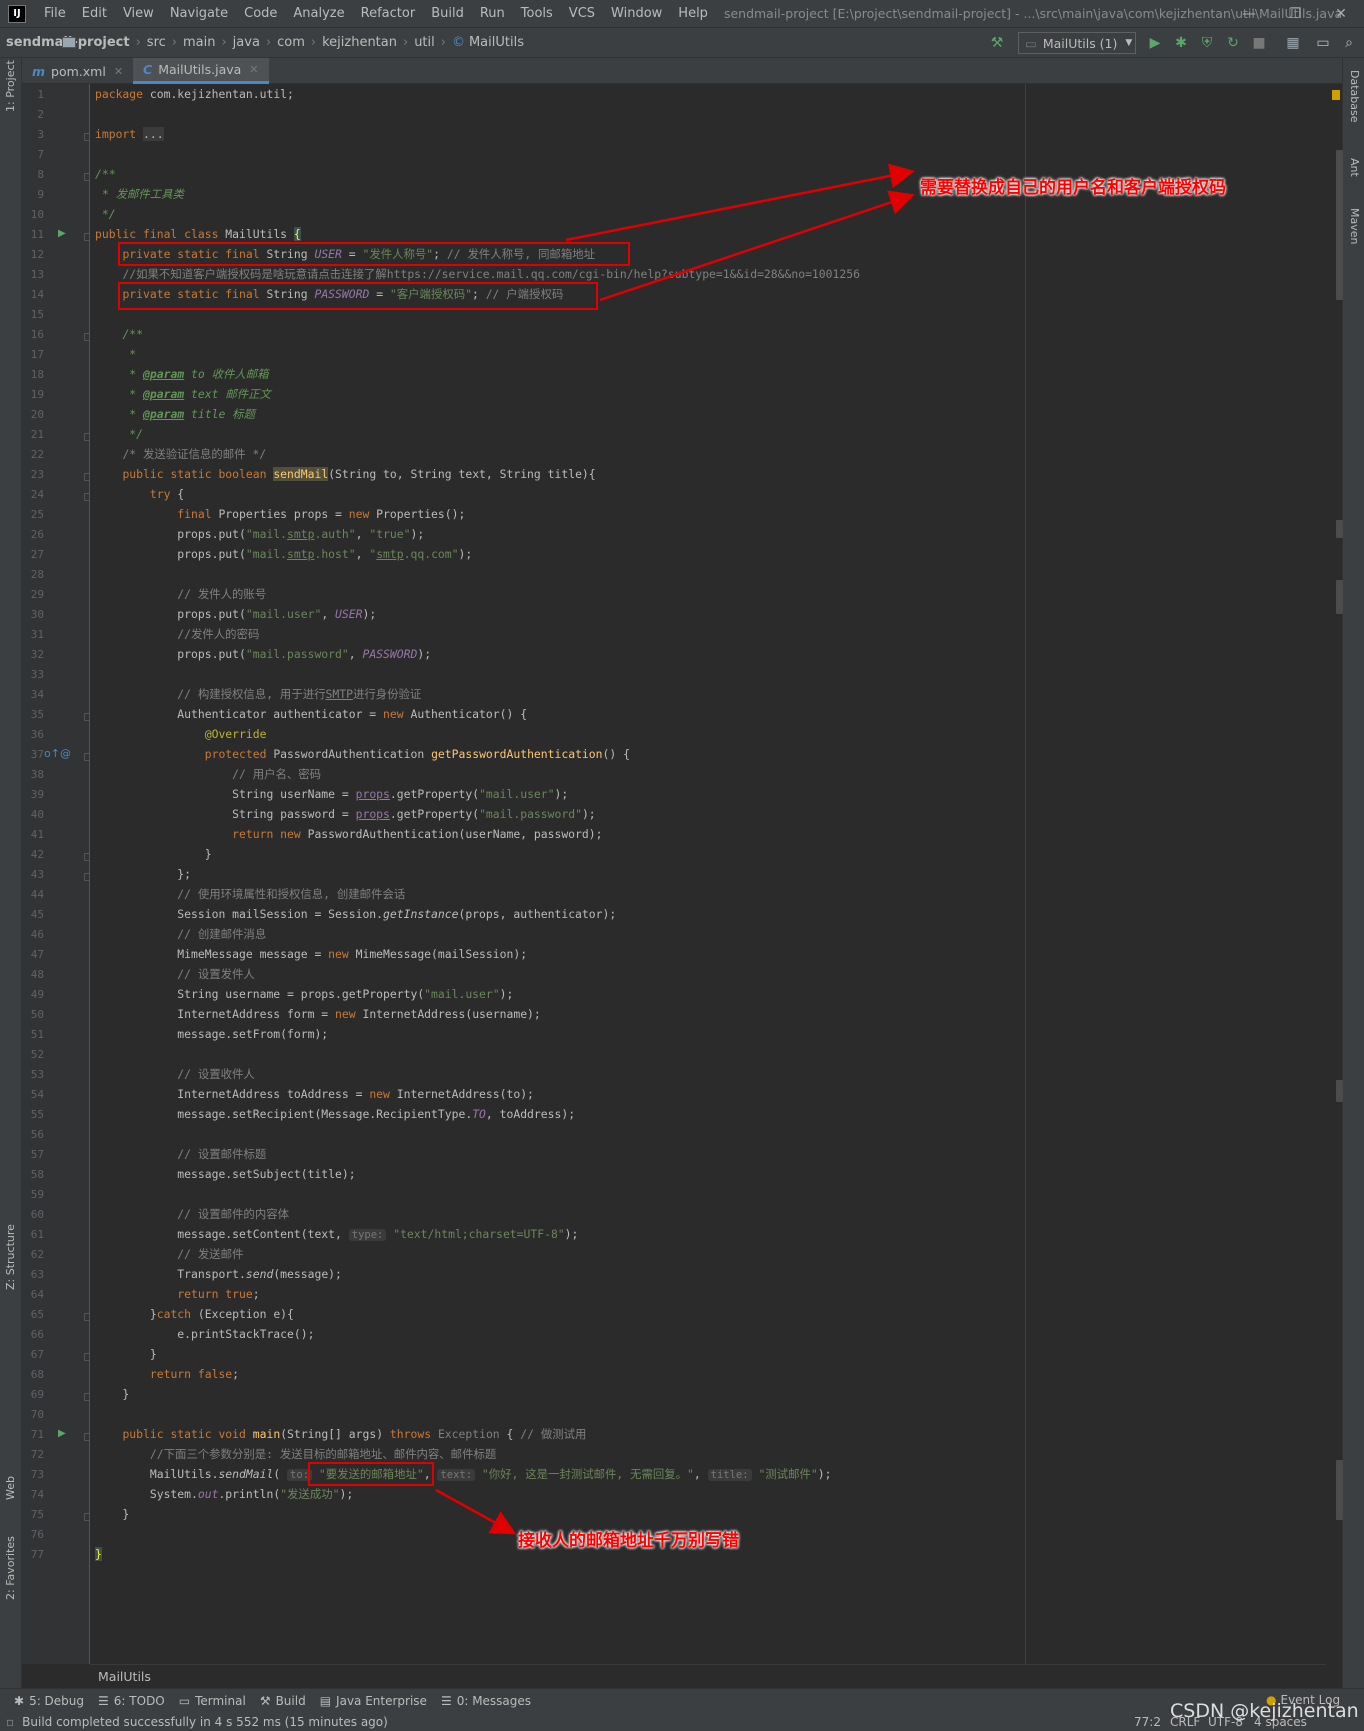 Image resolution: width=1364 pixels, height=1731 pixels. I want to click on arrow-to-user, so click(740, 202).